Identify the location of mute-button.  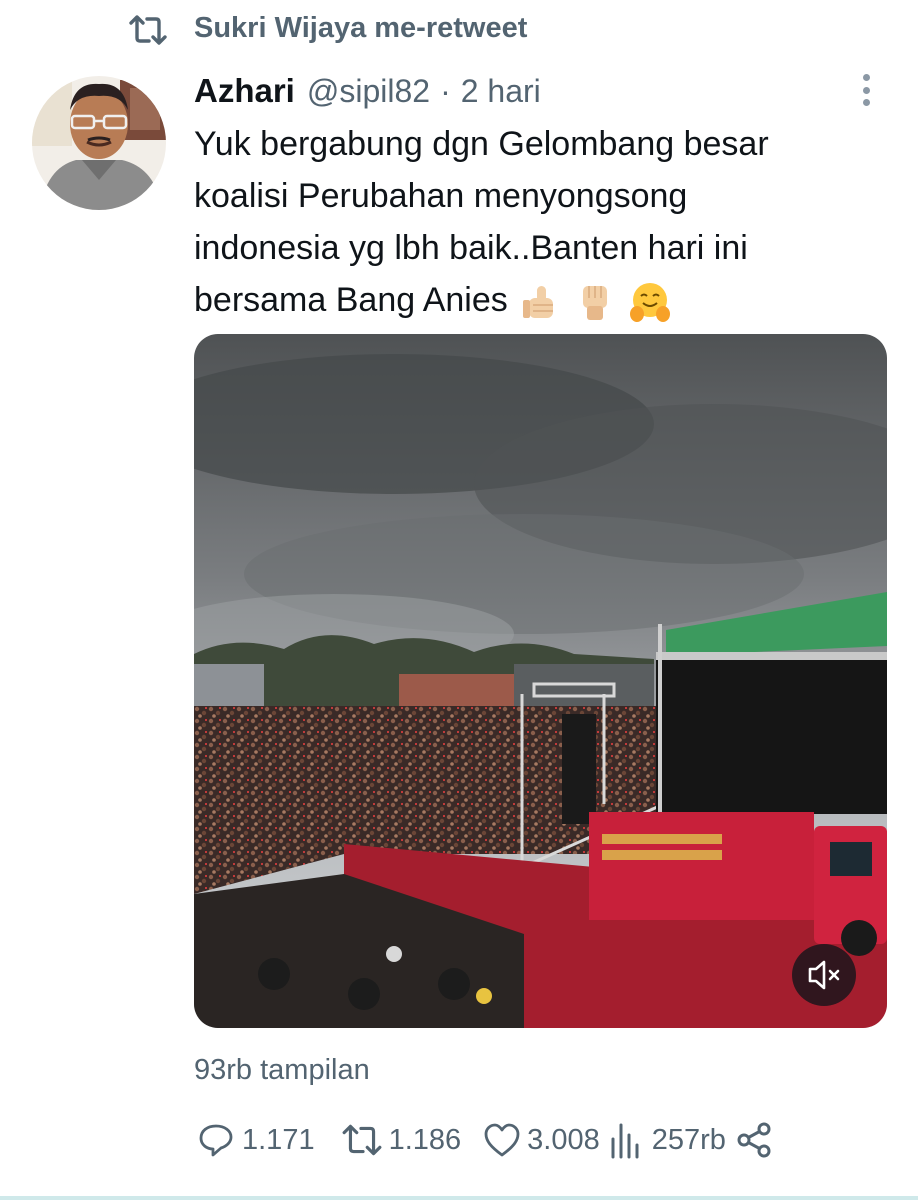
(824, 975).